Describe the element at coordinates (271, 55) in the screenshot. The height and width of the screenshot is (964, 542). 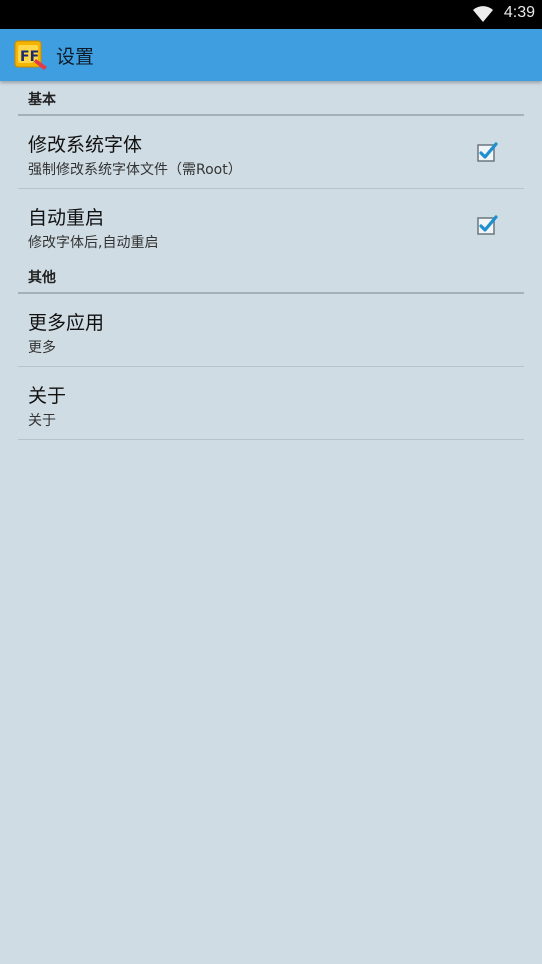
I see `action-bar: FF 设置` at that location.